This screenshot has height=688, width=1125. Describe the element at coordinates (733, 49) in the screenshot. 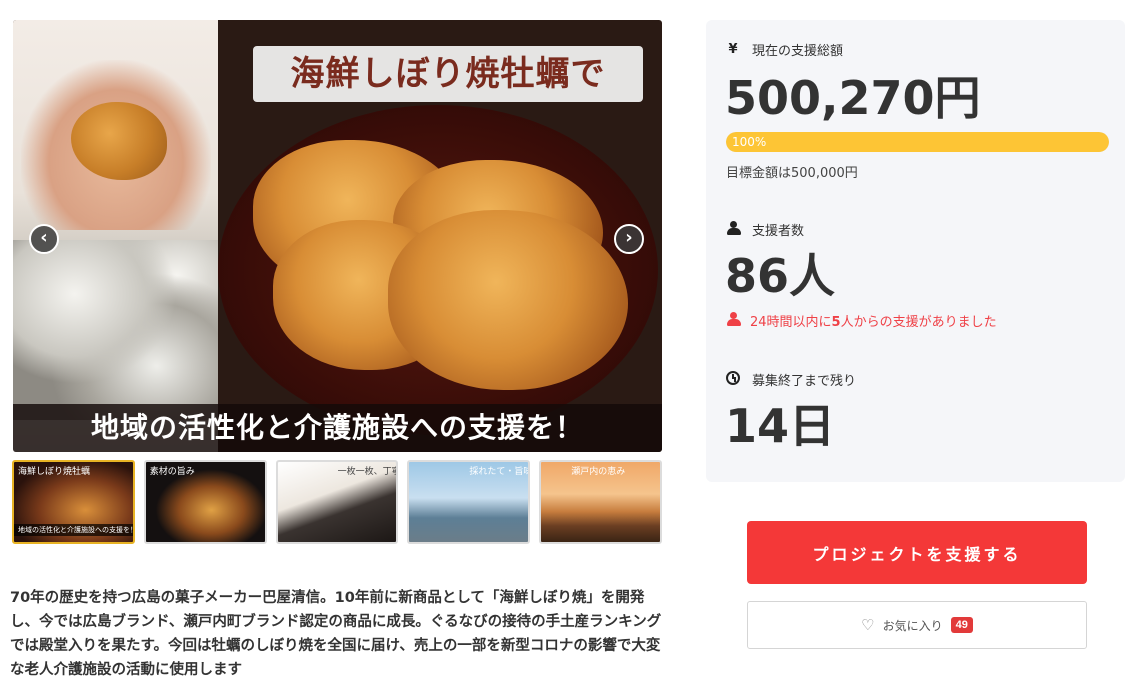

I see `yen-icon: ¥` at that location.